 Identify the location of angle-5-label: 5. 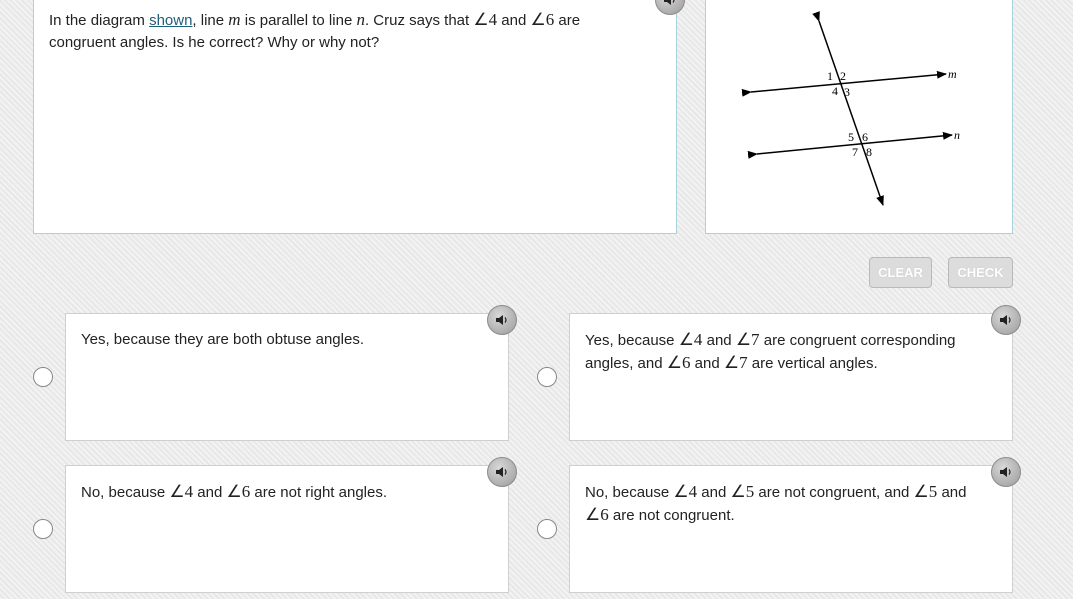
(851, 137).